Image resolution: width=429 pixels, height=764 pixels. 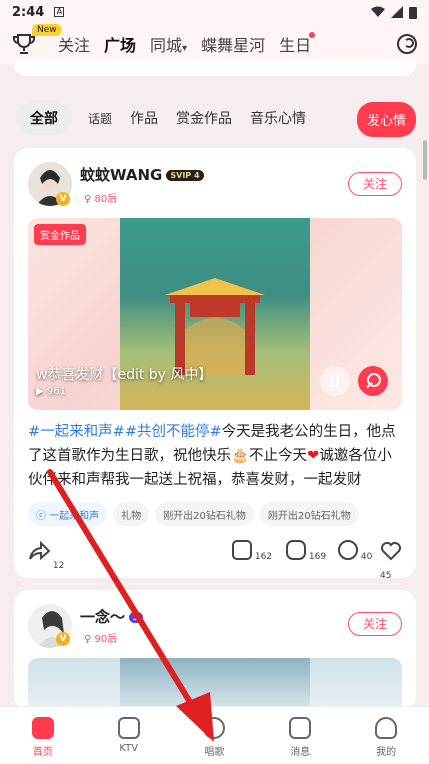 I want to click on caret-down-icon: ▾, so click(x=185, y=48).